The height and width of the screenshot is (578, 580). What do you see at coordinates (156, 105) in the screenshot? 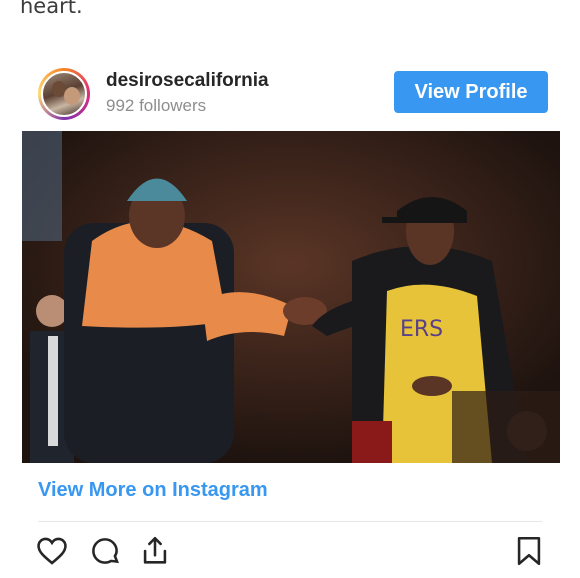
I see `follower-count: 992 followers` at bounding box center [156, 105].